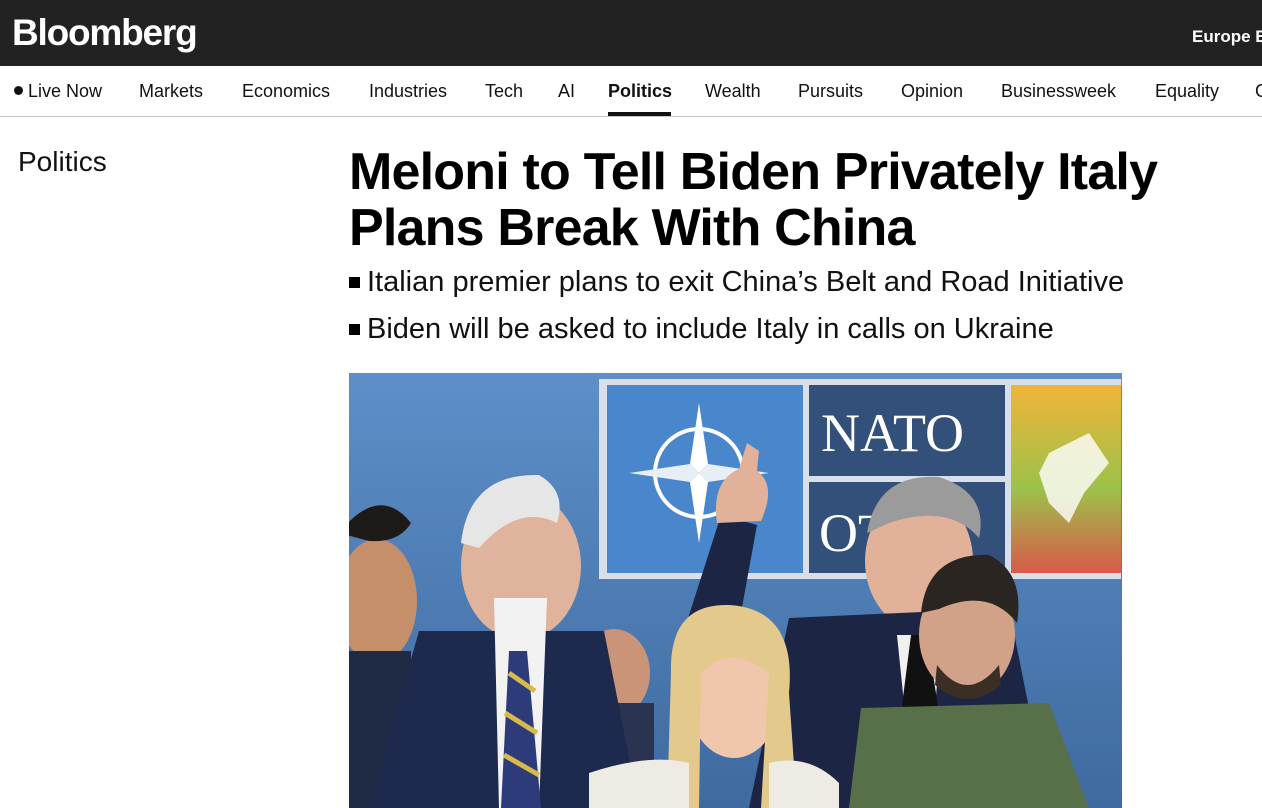 Image resolution: width=1262 pixels, height=808 pixels. What do you see at coordinates (1258, 91) in the screenshot?
I see `nav-overflow-item: G` at bounding box center [1258, 91].